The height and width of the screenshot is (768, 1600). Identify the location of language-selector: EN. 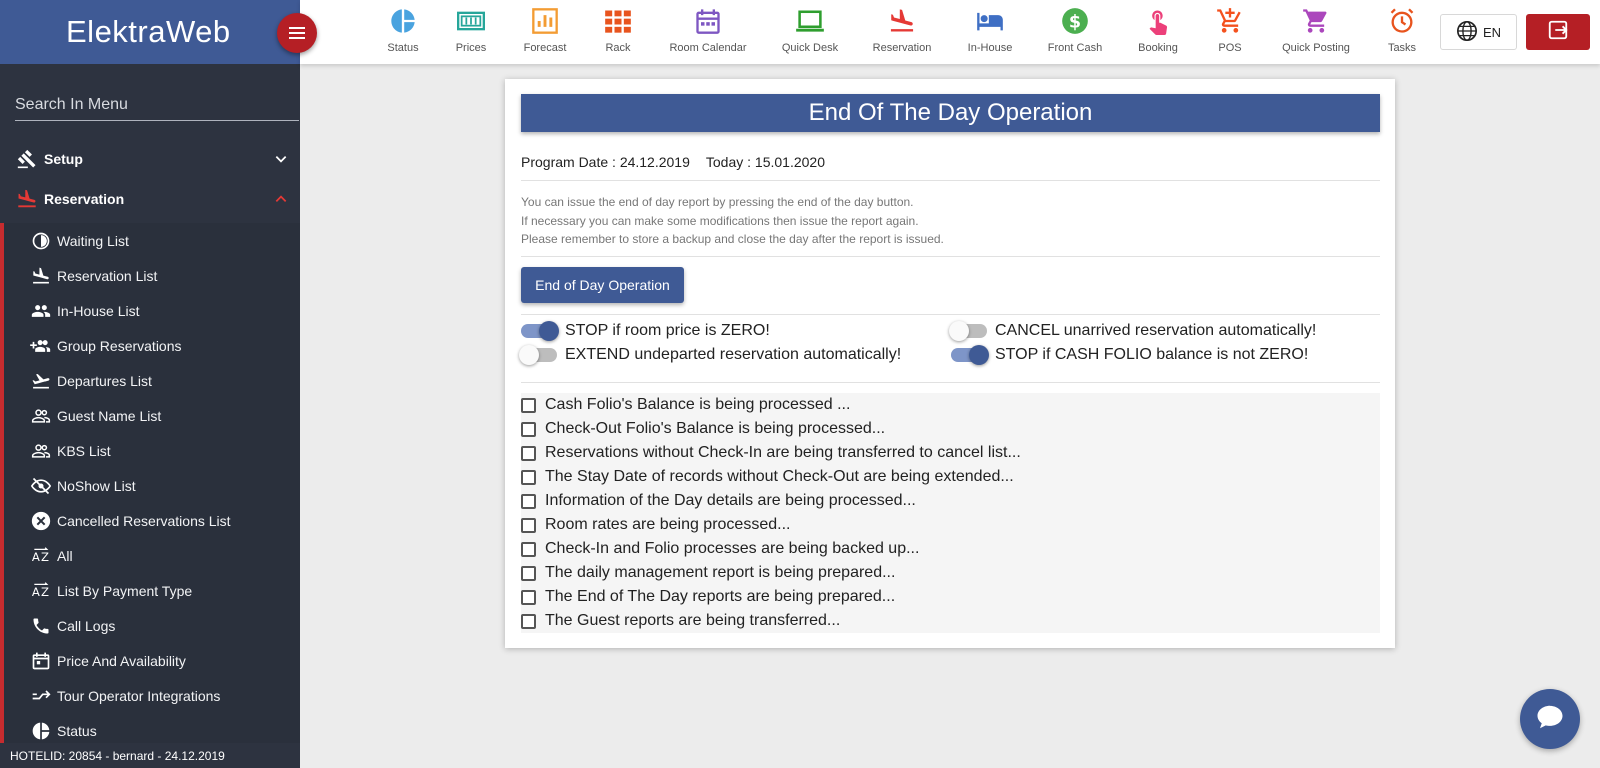
(1478, 32).